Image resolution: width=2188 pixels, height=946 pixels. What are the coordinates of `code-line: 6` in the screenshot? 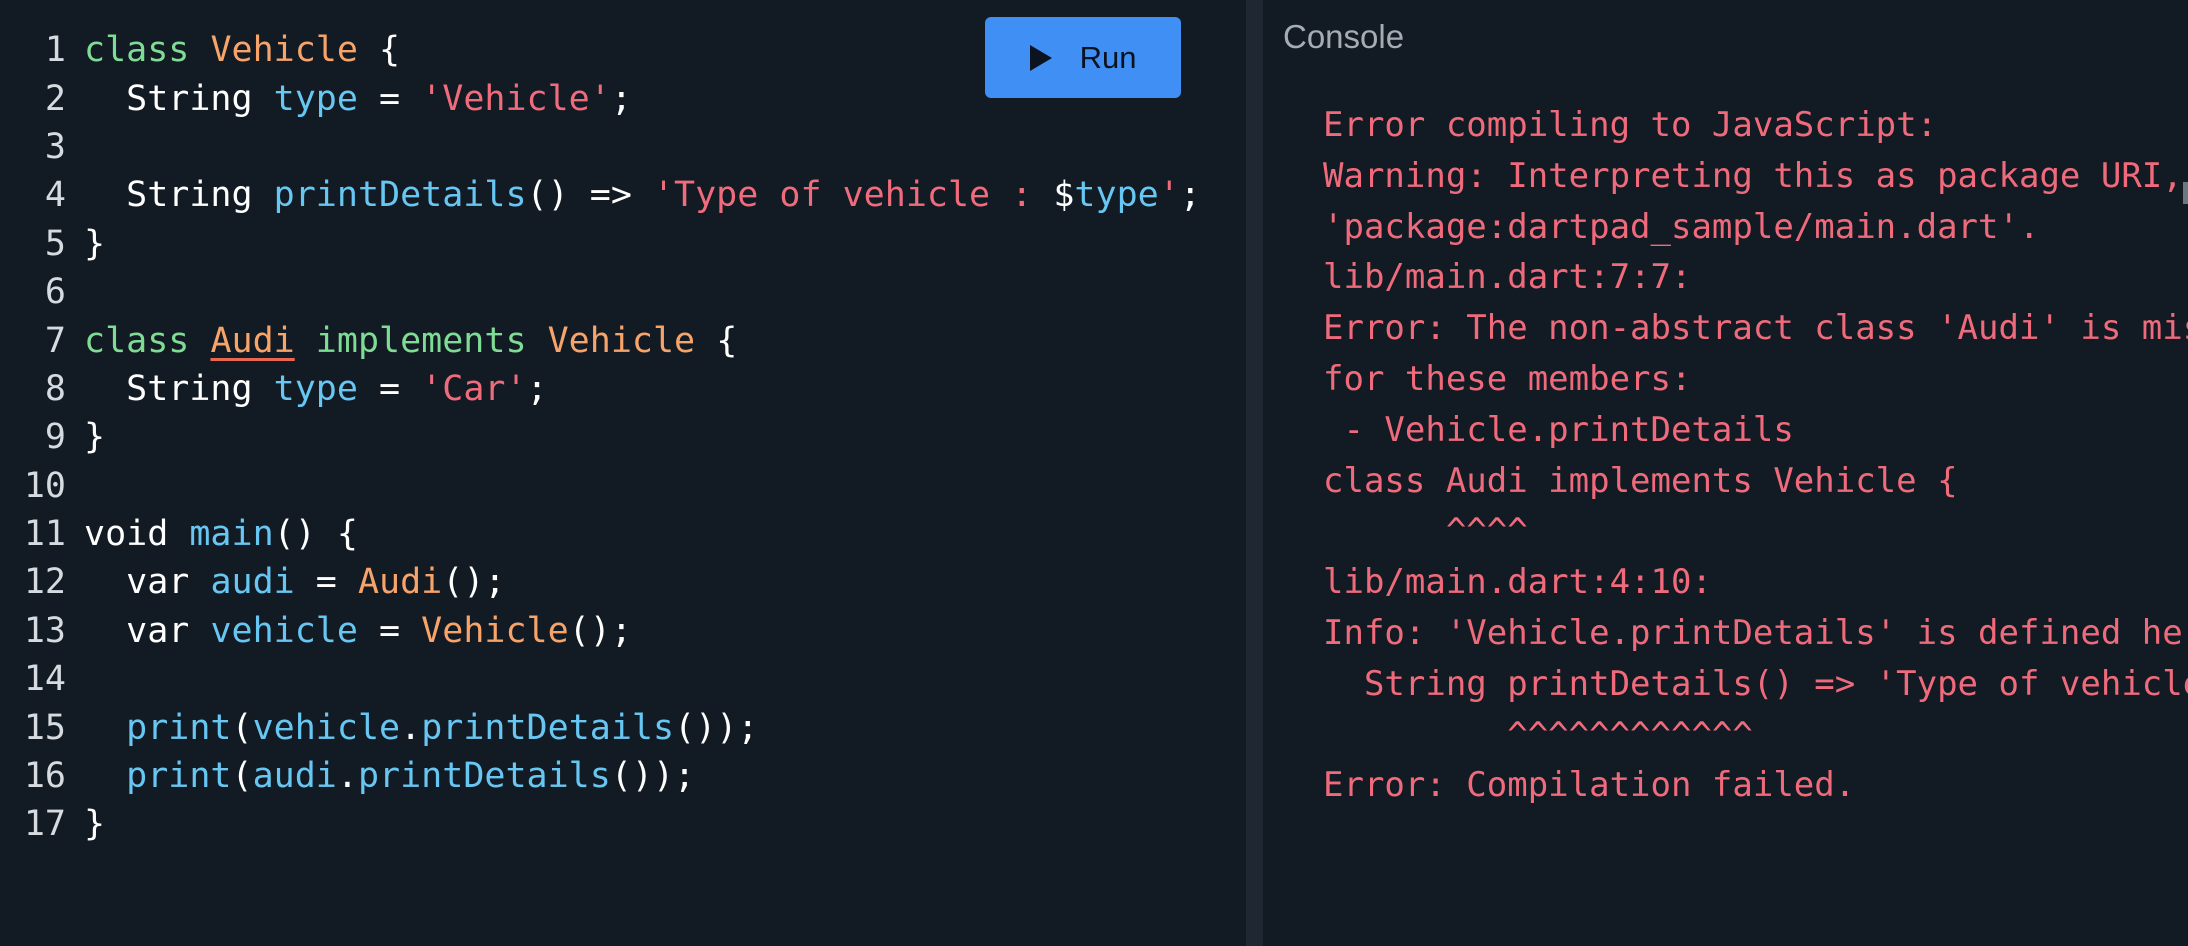 It's located at (600, 292).